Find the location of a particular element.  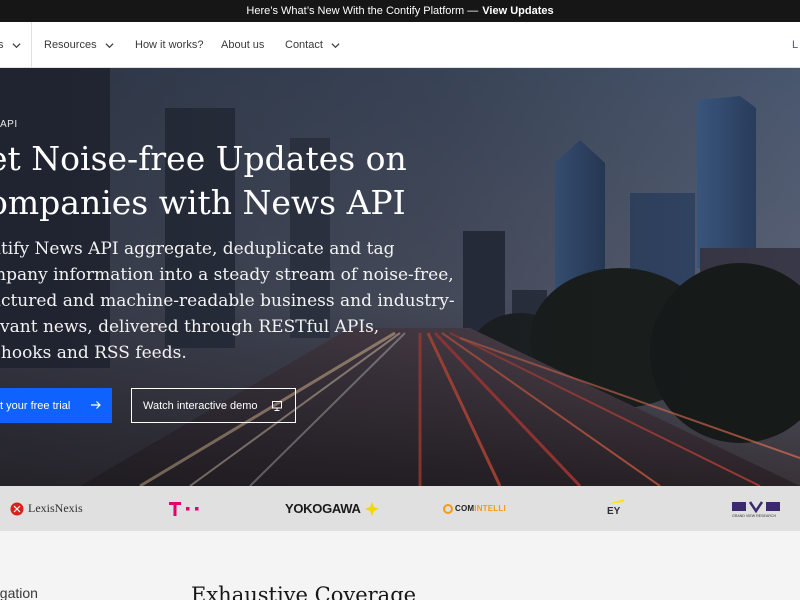

comintelli-logo: COMINTELLI is located at coordinates (474, 508).